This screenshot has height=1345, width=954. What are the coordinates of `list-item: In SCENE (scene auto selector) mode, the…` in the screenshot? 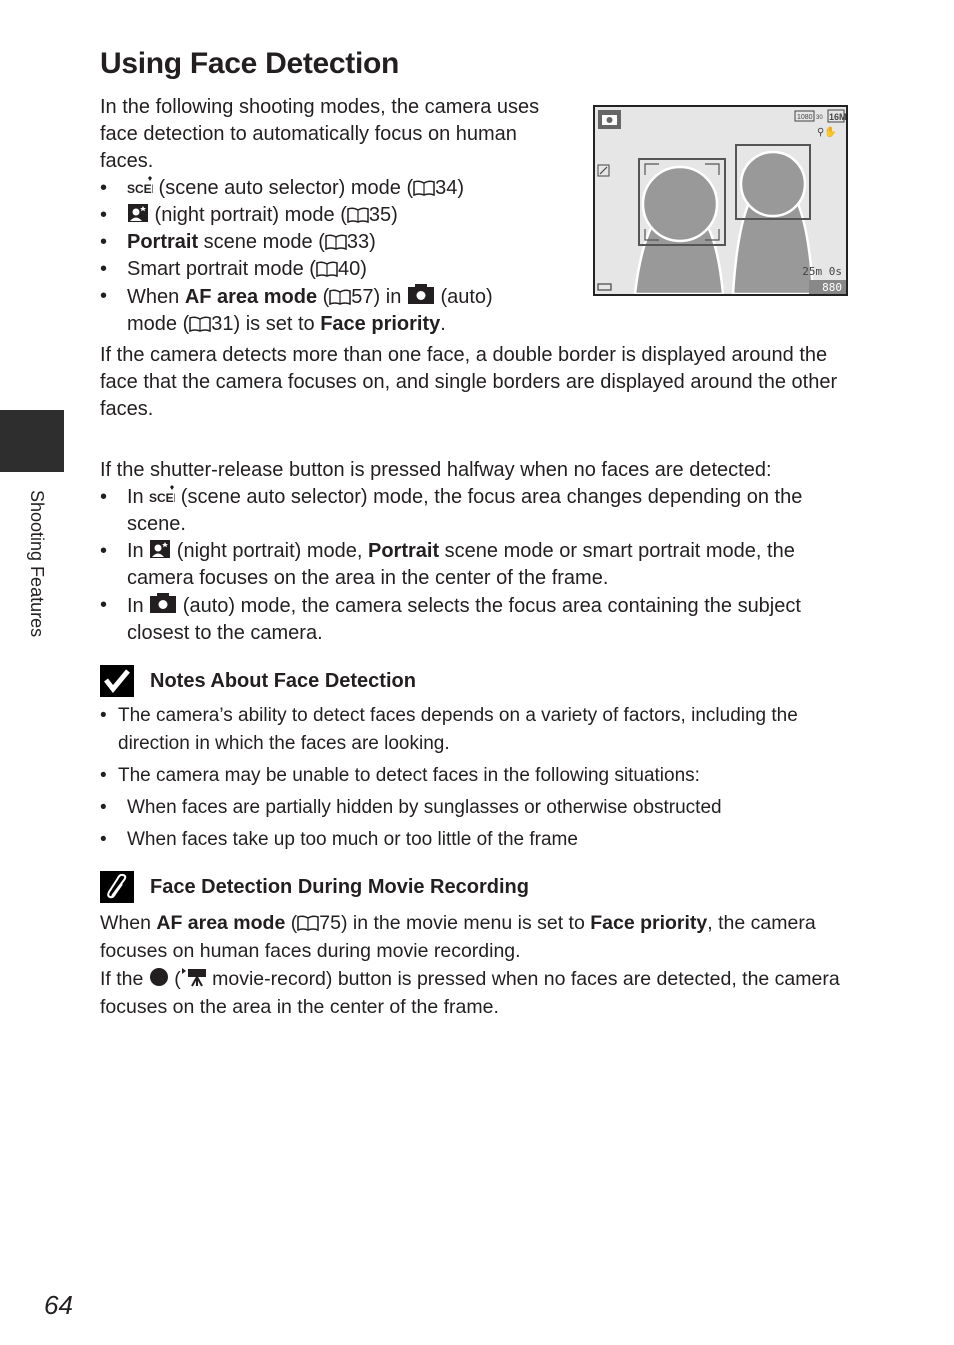 It's located at (480, 511).